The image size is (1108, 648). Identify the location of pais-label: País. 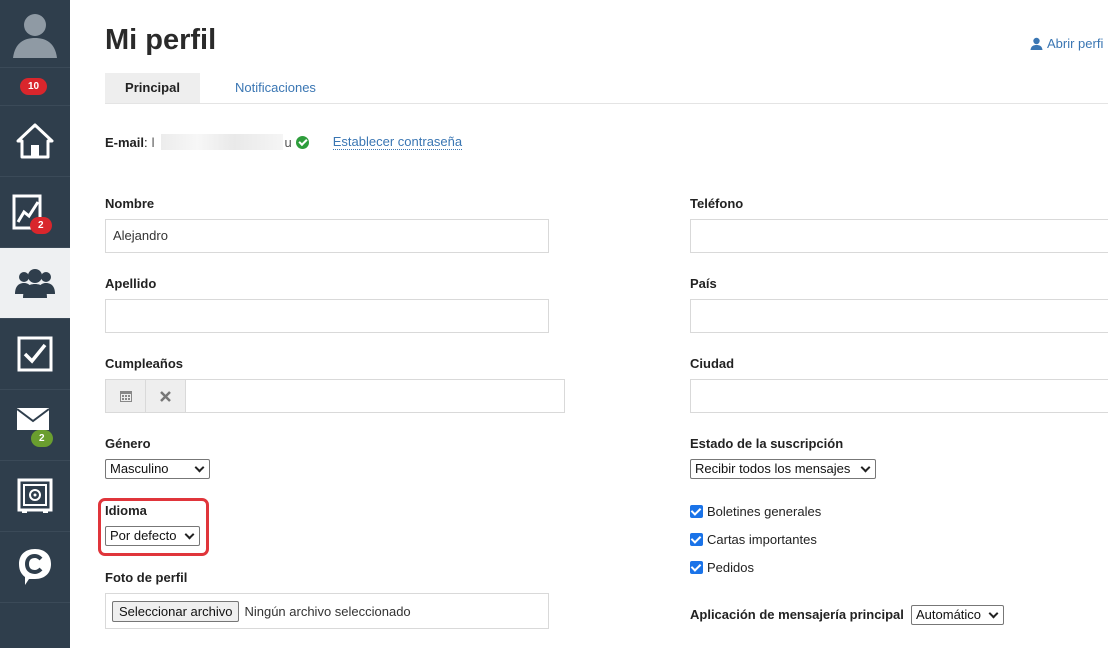
(703, 283).